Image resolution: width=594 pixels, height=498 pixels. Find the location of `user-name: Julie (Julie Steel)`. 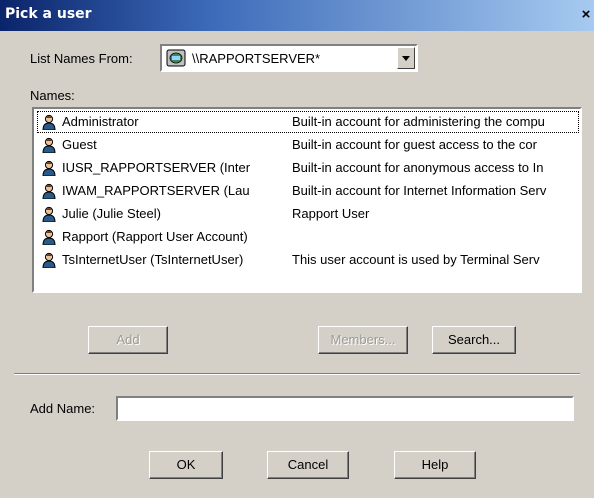

user-name: Julie (Julie Steel) is located at coordinates (111, 213).